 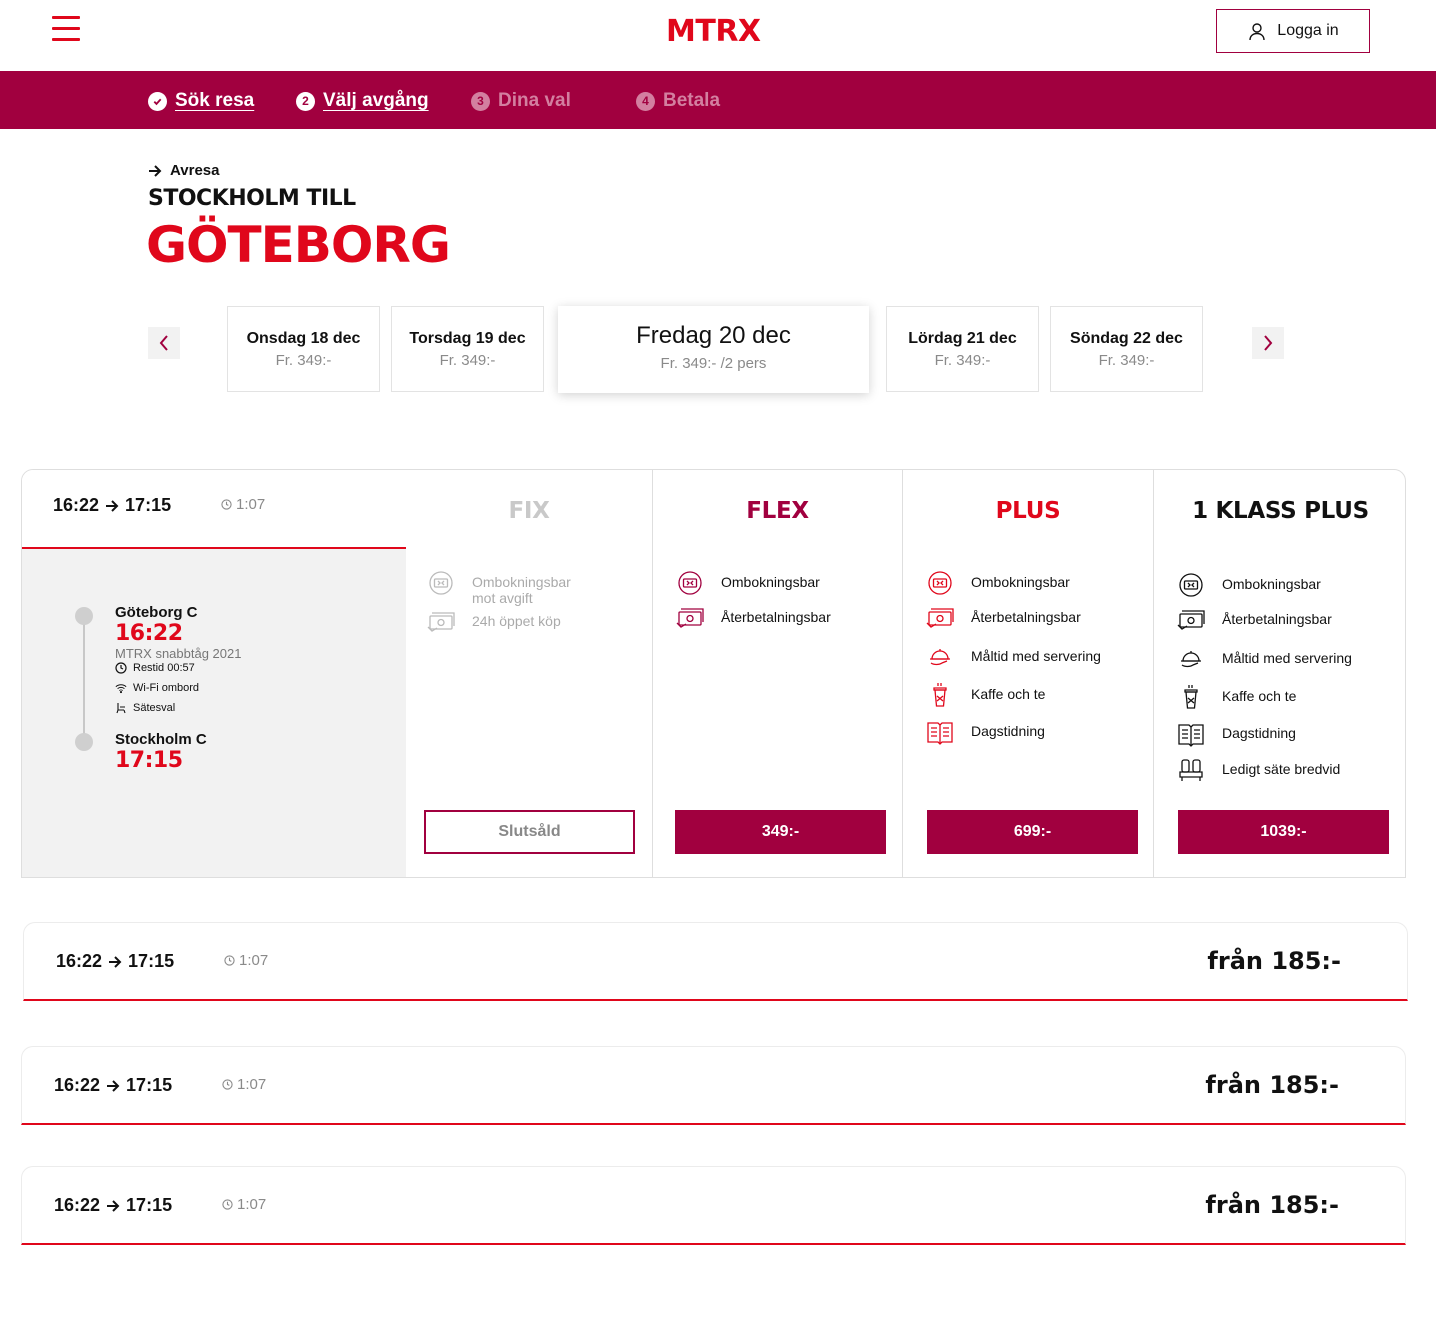 I want to click on date-option-selected: Fredag 20 dec Fr. 349:- /2 pers, so click(x=713, y=349).